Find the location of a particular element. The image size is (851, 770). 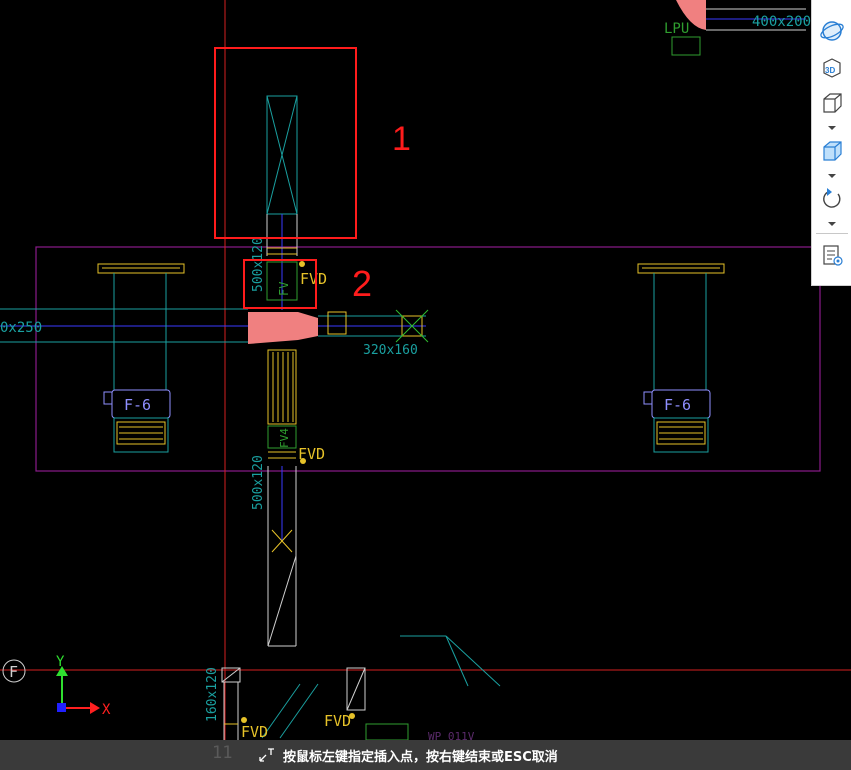

duct-upper-label: 500x120 is located at coordinates (258, 264).